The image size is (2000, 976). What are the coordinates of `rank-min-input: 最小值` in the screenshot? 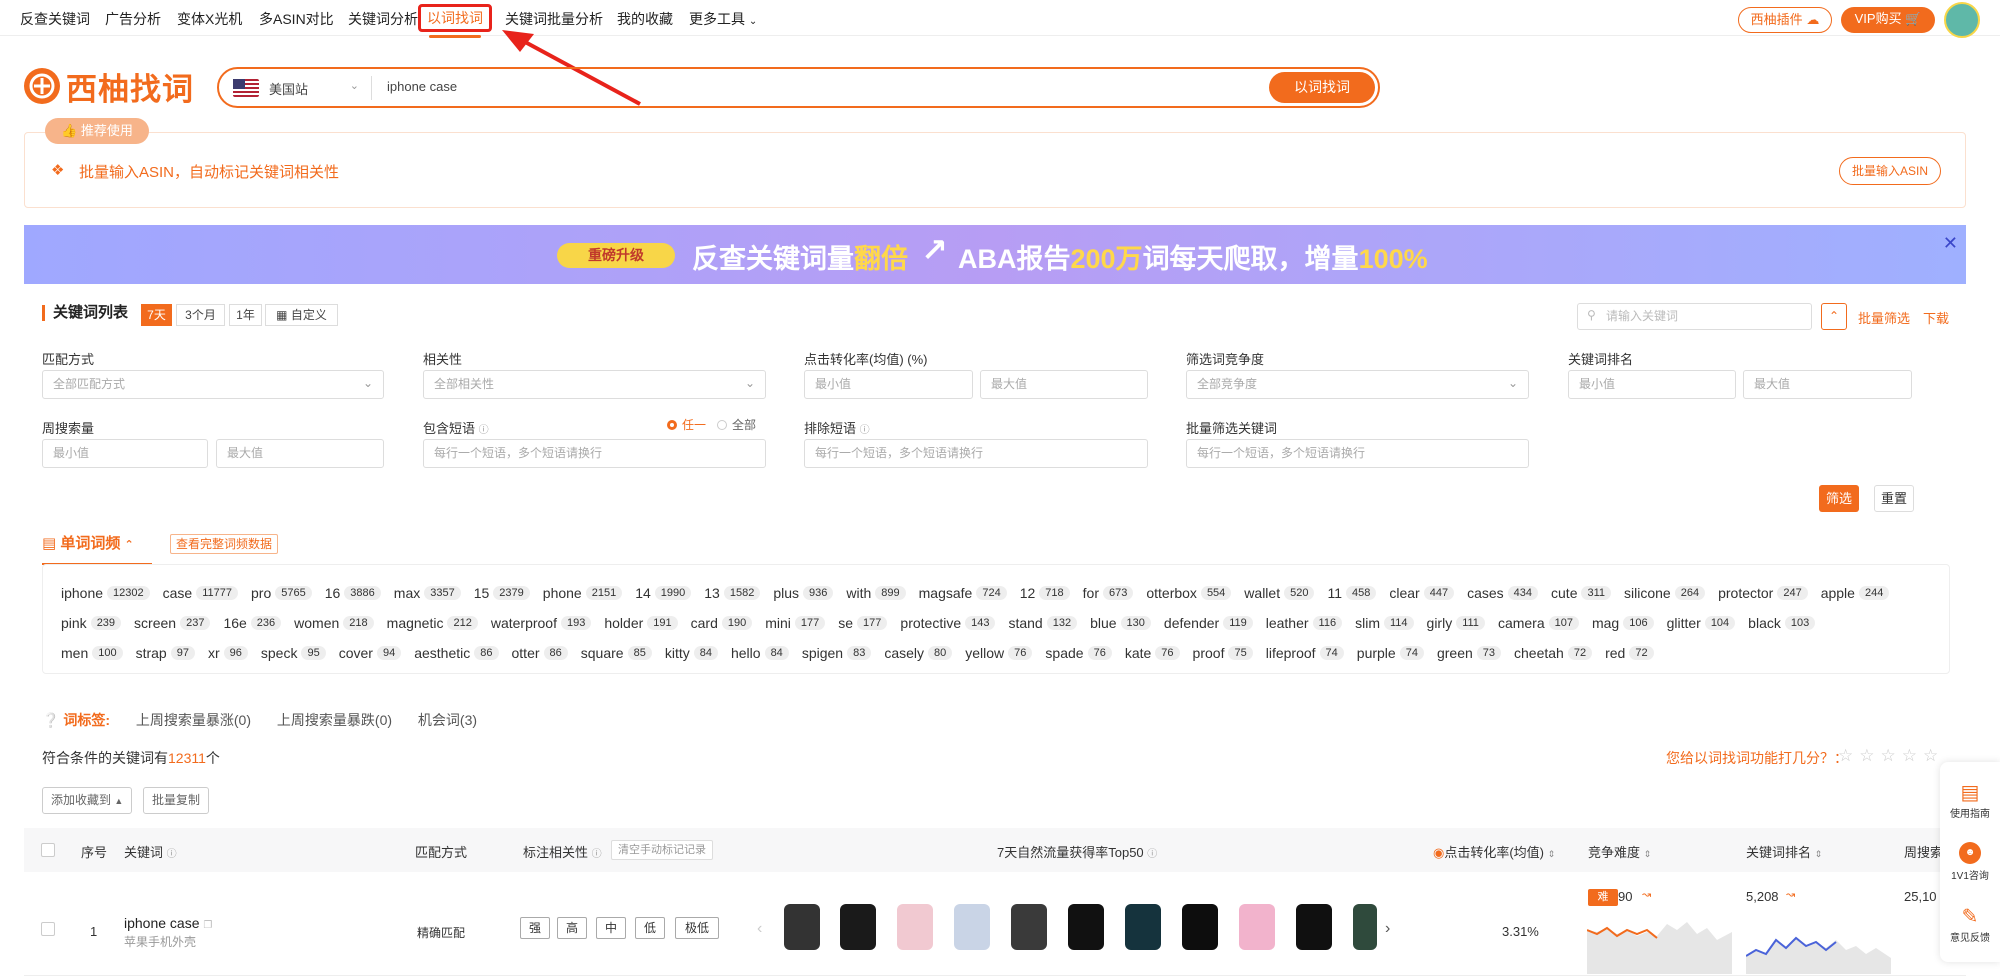 It's located at (1652, 384).